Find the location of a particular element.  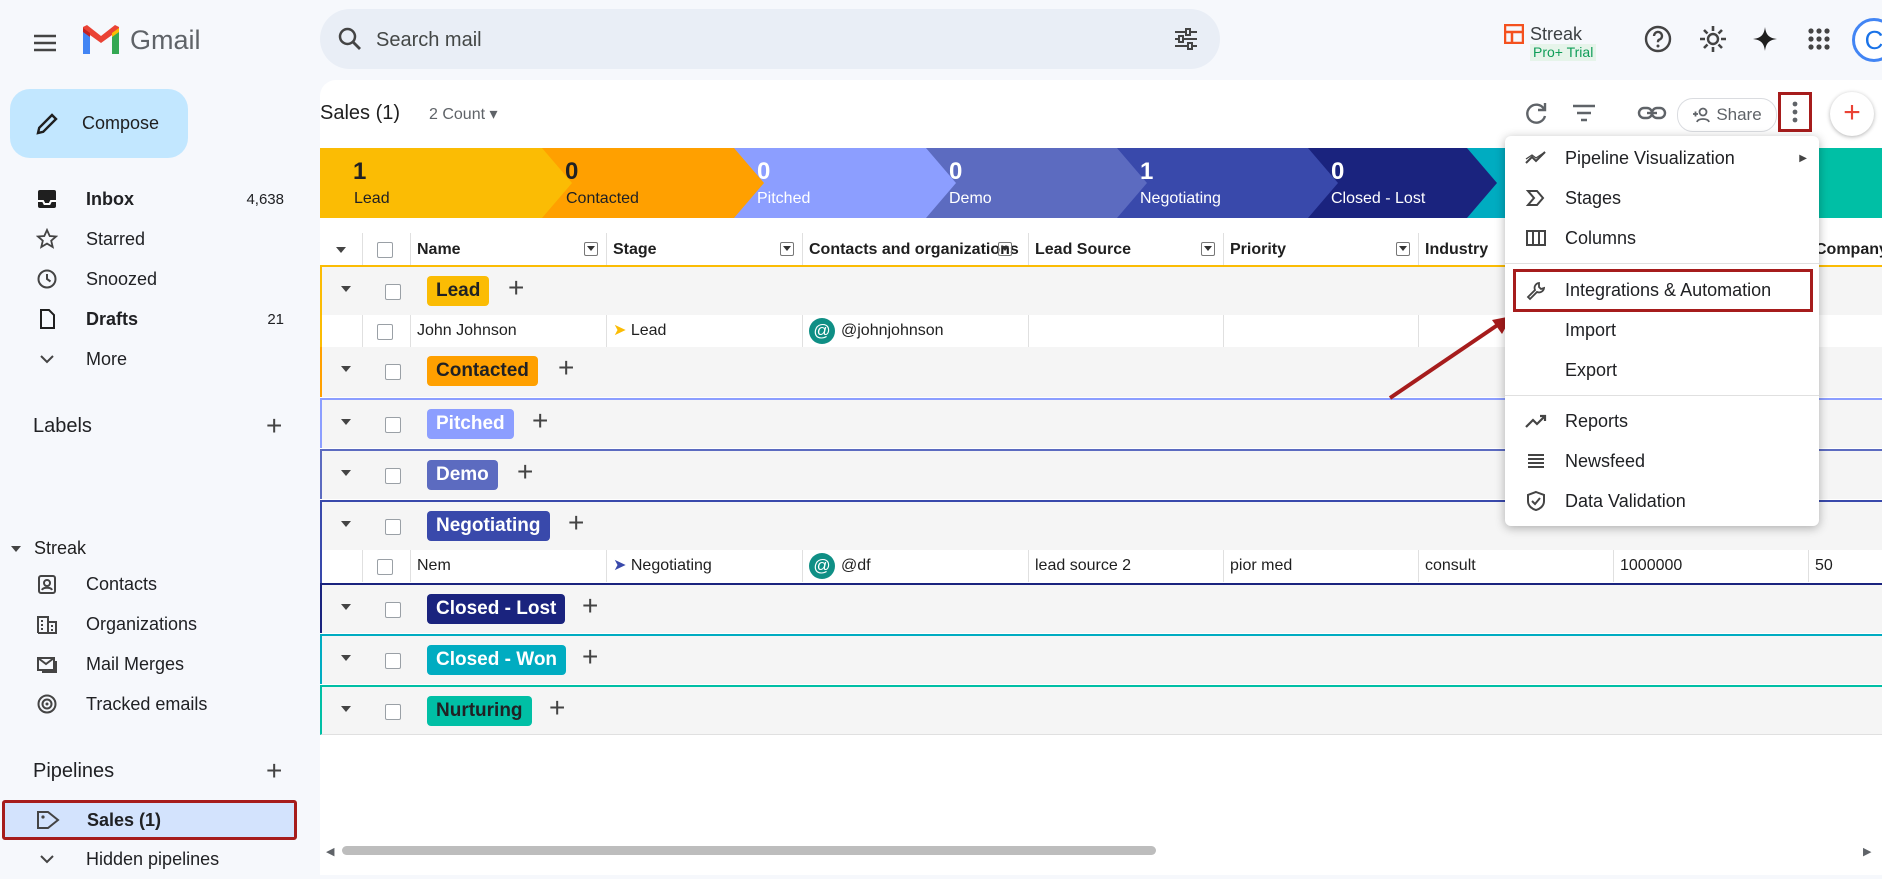

compose-button: Compose is located at coordinates (99, 123).